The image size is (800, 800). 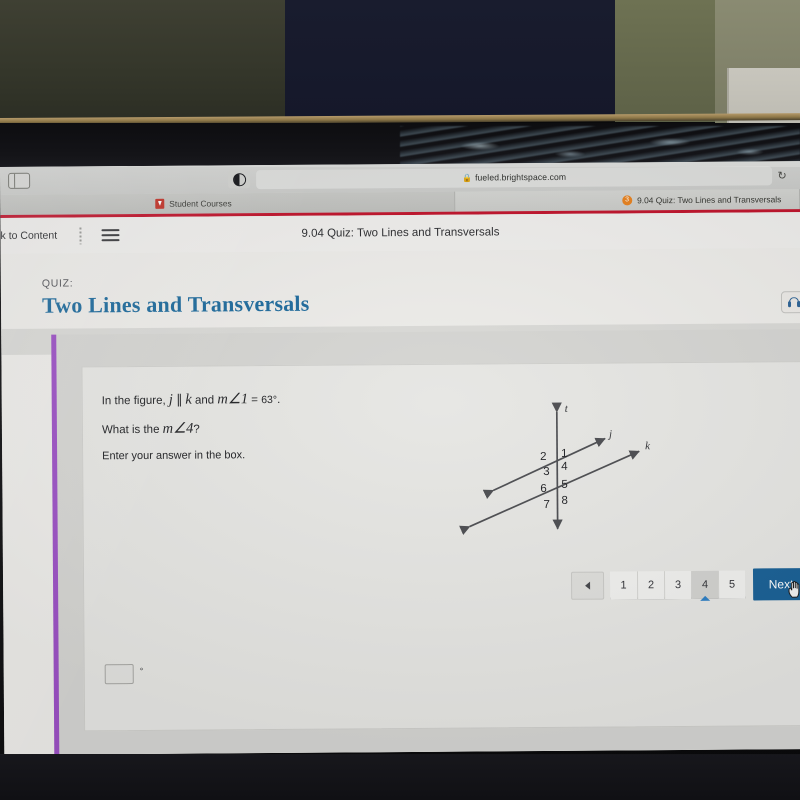 I want to click on equals-symbol: =, so click(x=255, y=400).